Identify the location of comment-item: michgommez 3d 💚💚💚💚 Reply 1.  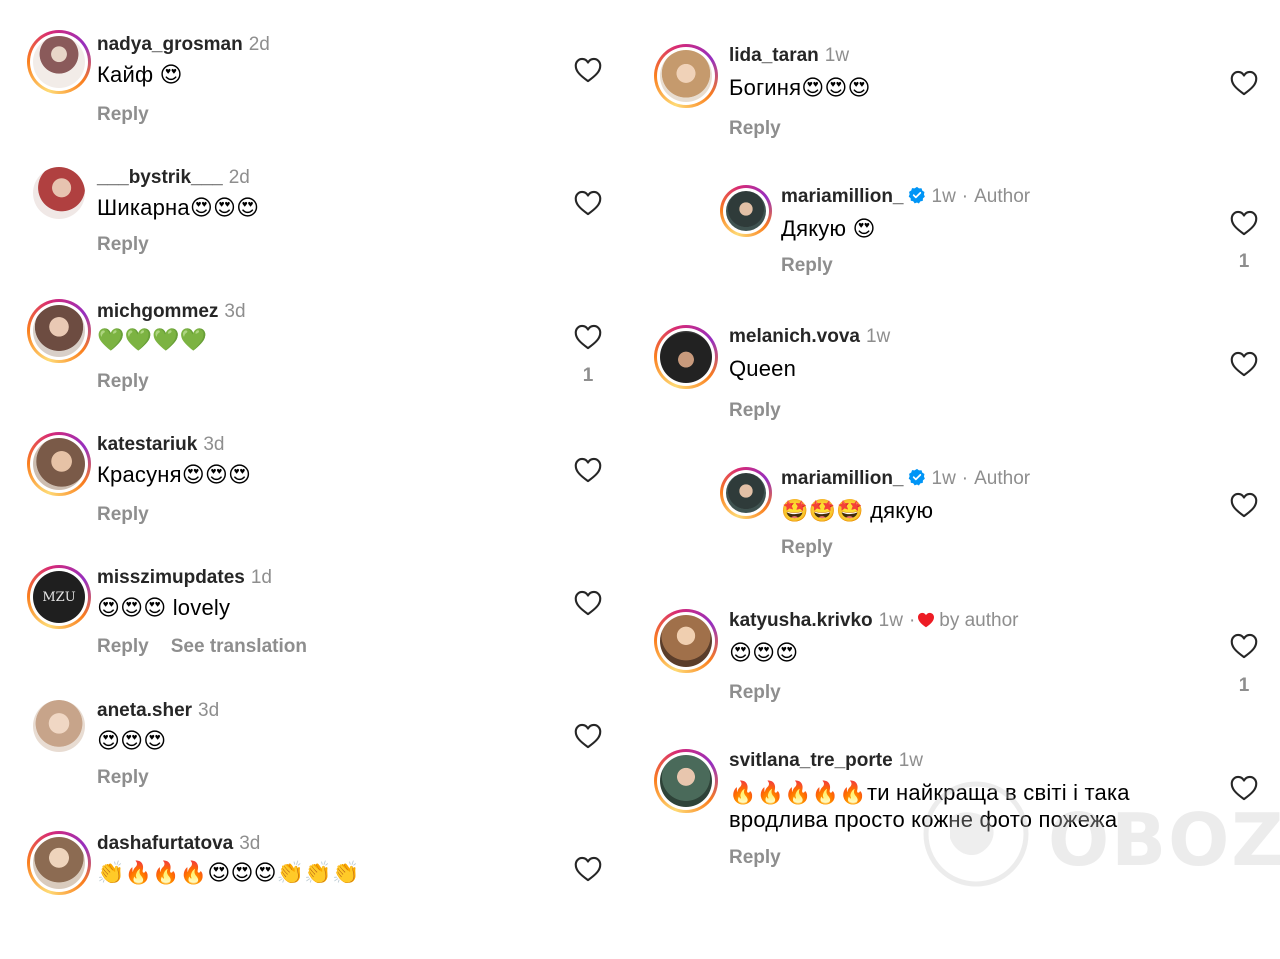
(320, 362).